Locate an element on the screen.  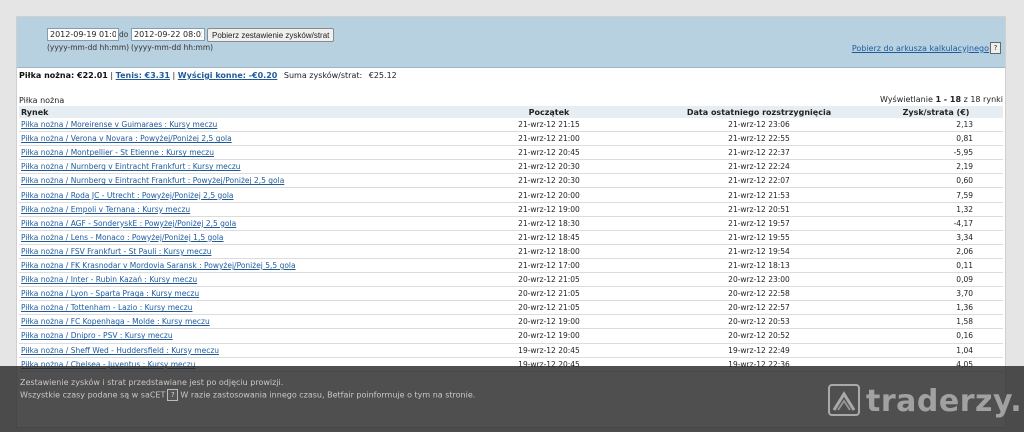
profit-loss-cell: 0,09 is located at coordinates (936, 280).